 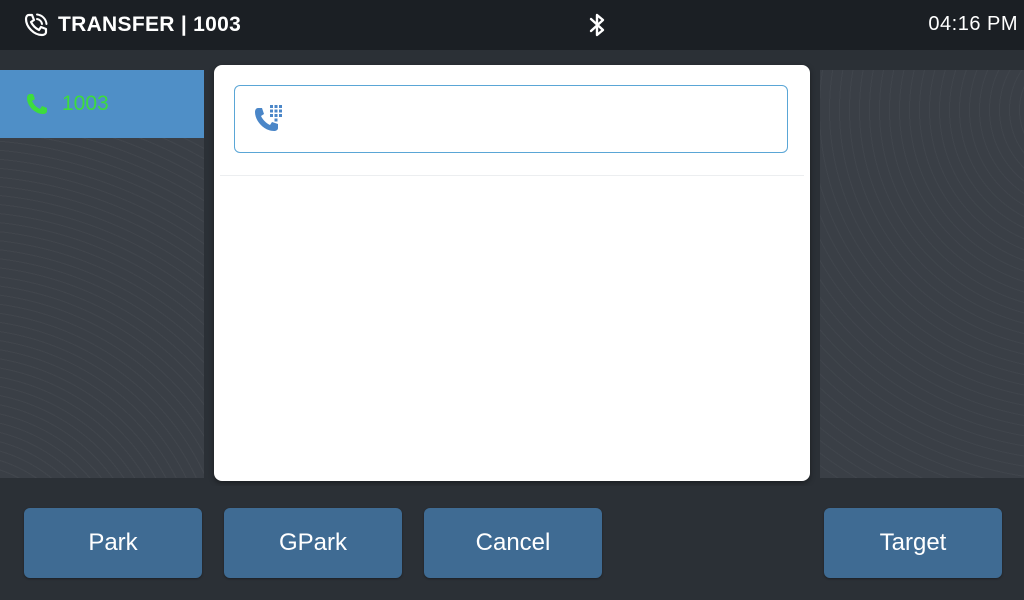 I want to click on background-panel, so click(x=922, y=274).